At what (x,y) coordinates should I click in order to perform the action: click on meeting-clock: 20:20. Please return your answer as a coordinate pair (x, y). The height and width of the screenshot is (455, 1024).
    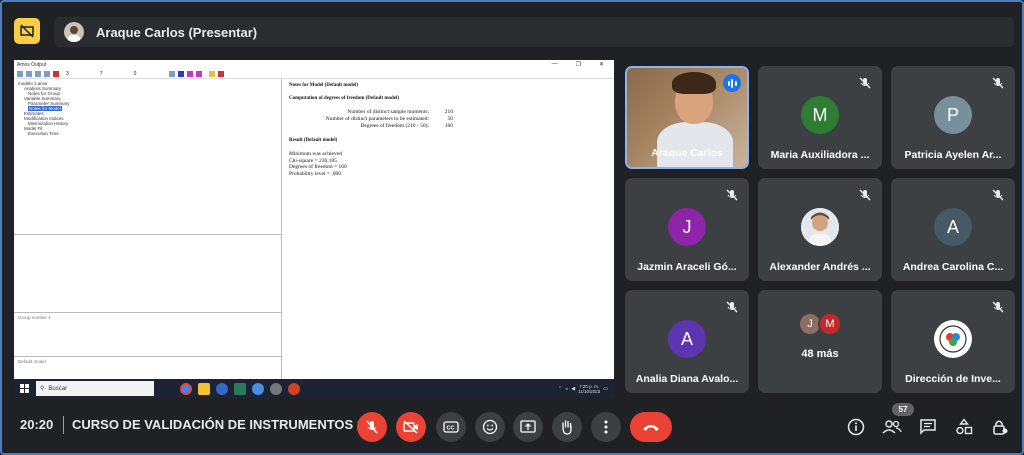
    Looking at the image, I should click on (37, 424).